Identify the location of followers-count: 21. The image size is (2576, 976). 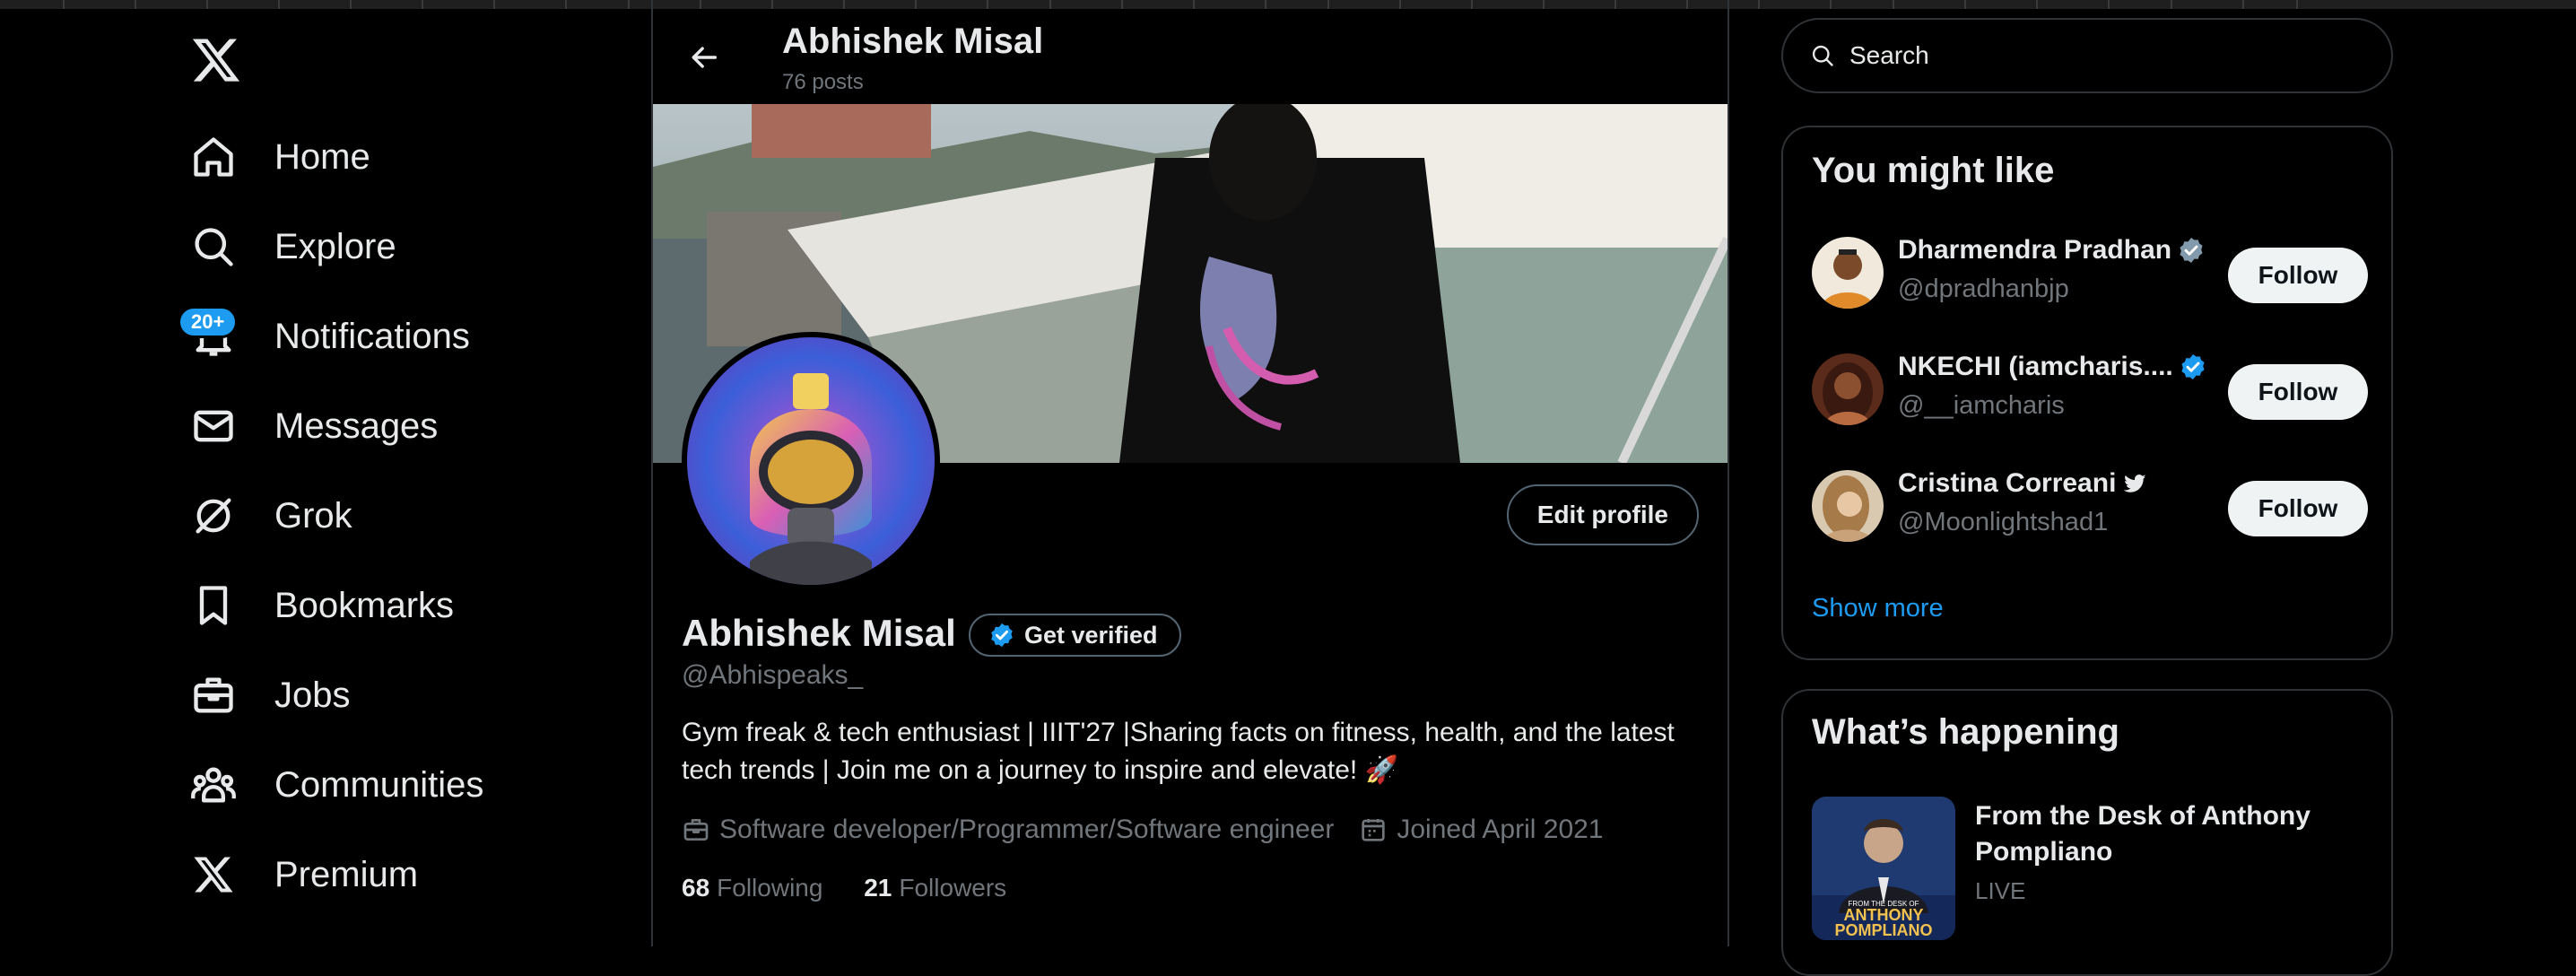
(878, 888).